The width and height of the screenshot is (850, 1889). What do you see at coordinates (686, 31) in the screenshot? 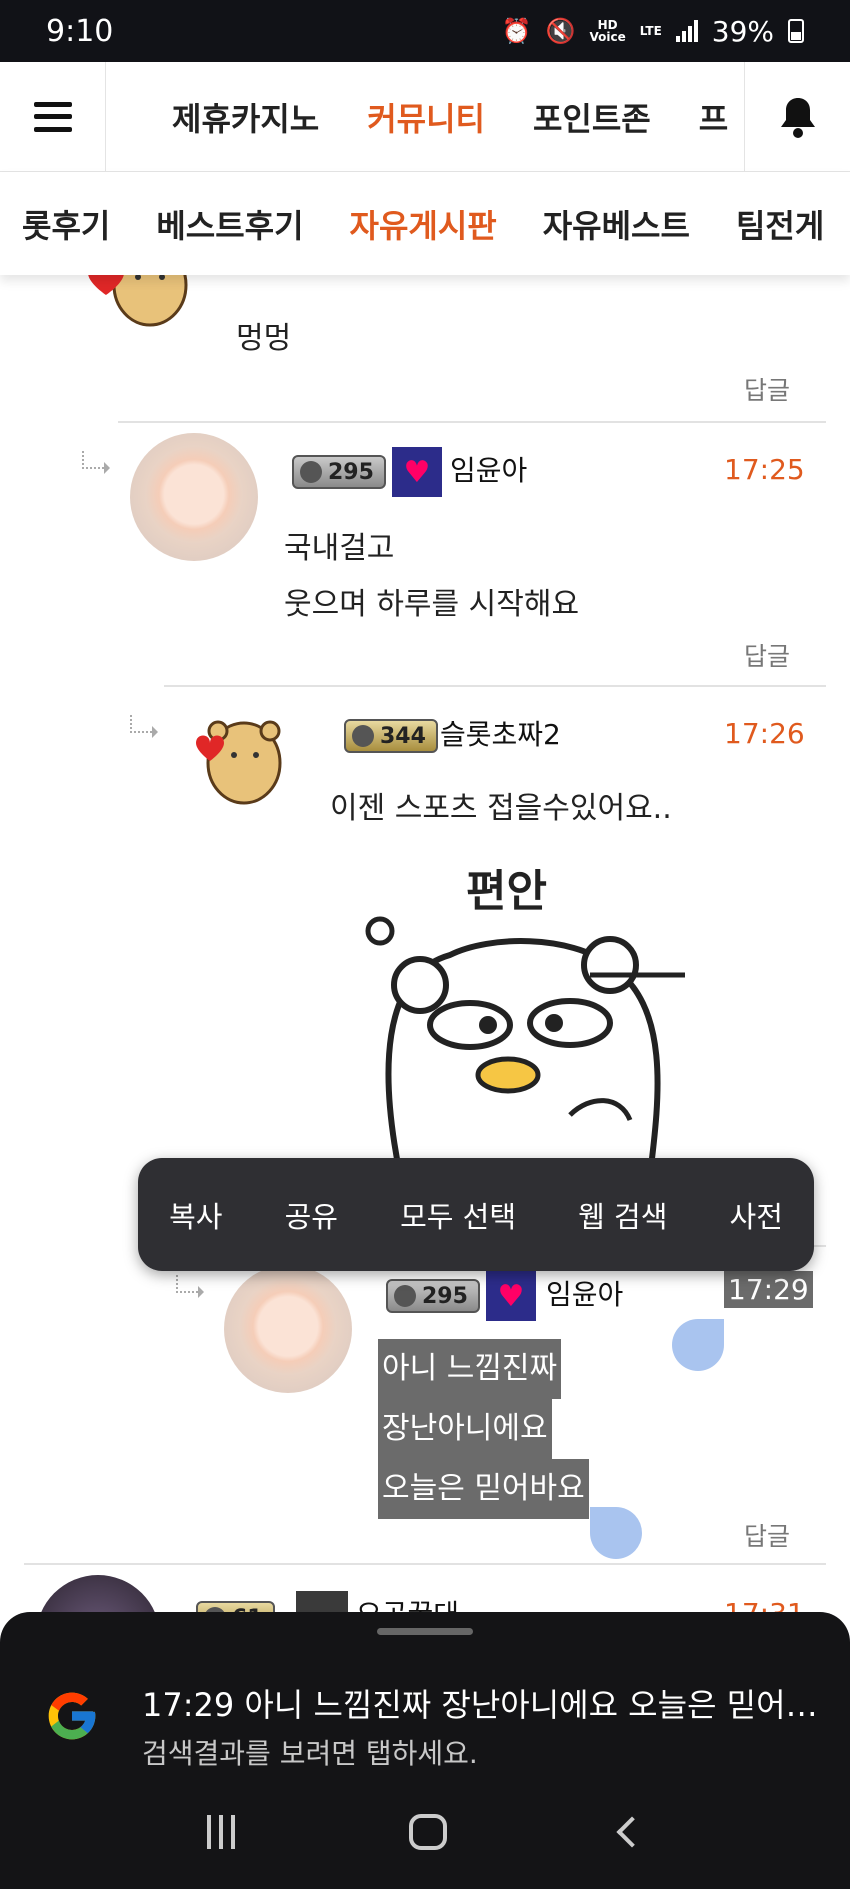
I see `signal-icon` at bounding box center [686, 31].